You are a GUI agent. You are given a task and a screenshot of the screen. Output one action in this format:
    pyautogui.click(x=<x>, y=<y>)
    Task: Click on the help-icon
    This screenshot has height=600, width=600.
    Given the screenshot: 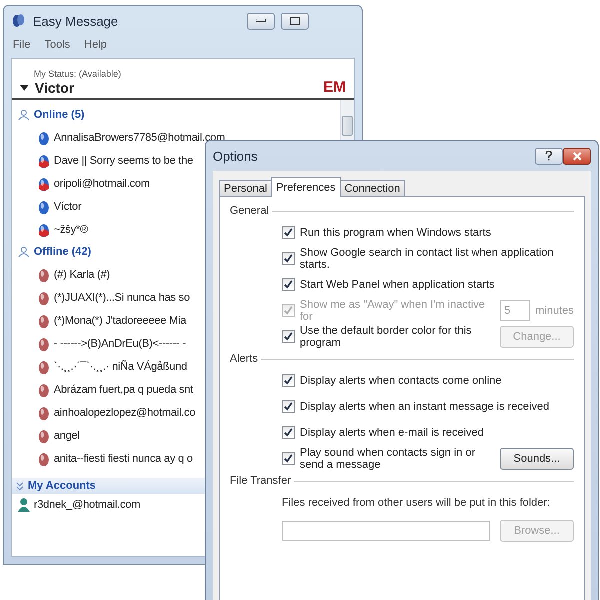 What is the action you would take?
    pyautogui.click(x=549, y=156)
    